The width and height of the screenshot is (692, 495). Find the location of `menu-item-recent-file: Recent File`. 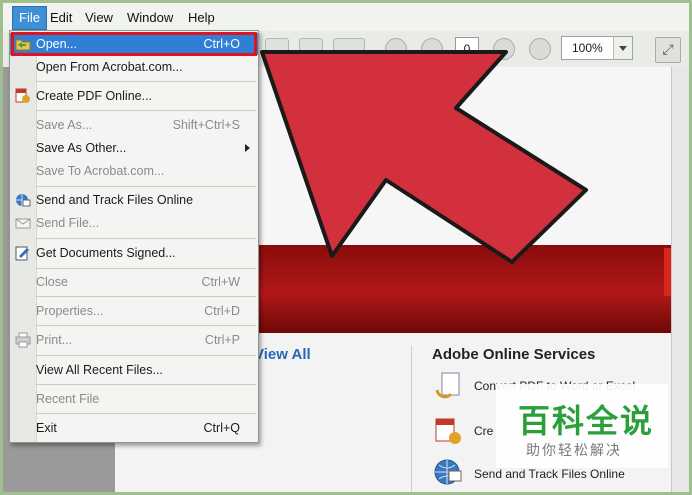

menu-item-recent-file: Recent File is located at coordinates (134, 399).